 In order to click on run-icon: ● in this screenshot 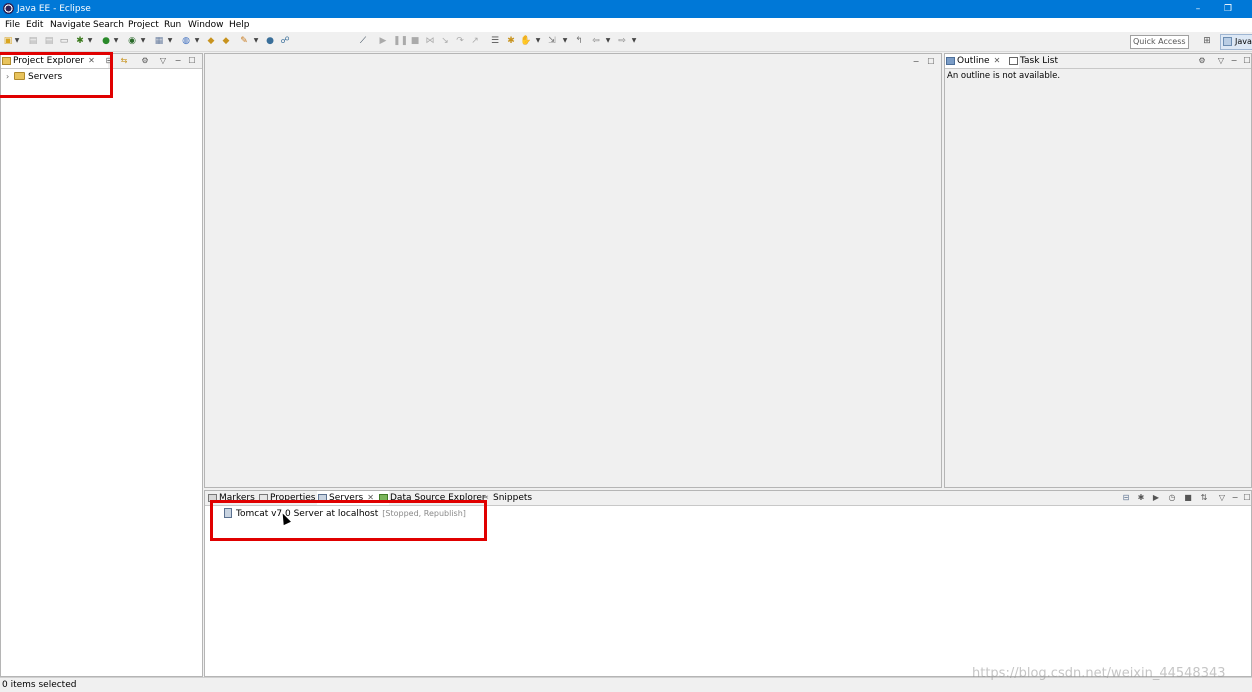, I will do `click(106, 41)`.